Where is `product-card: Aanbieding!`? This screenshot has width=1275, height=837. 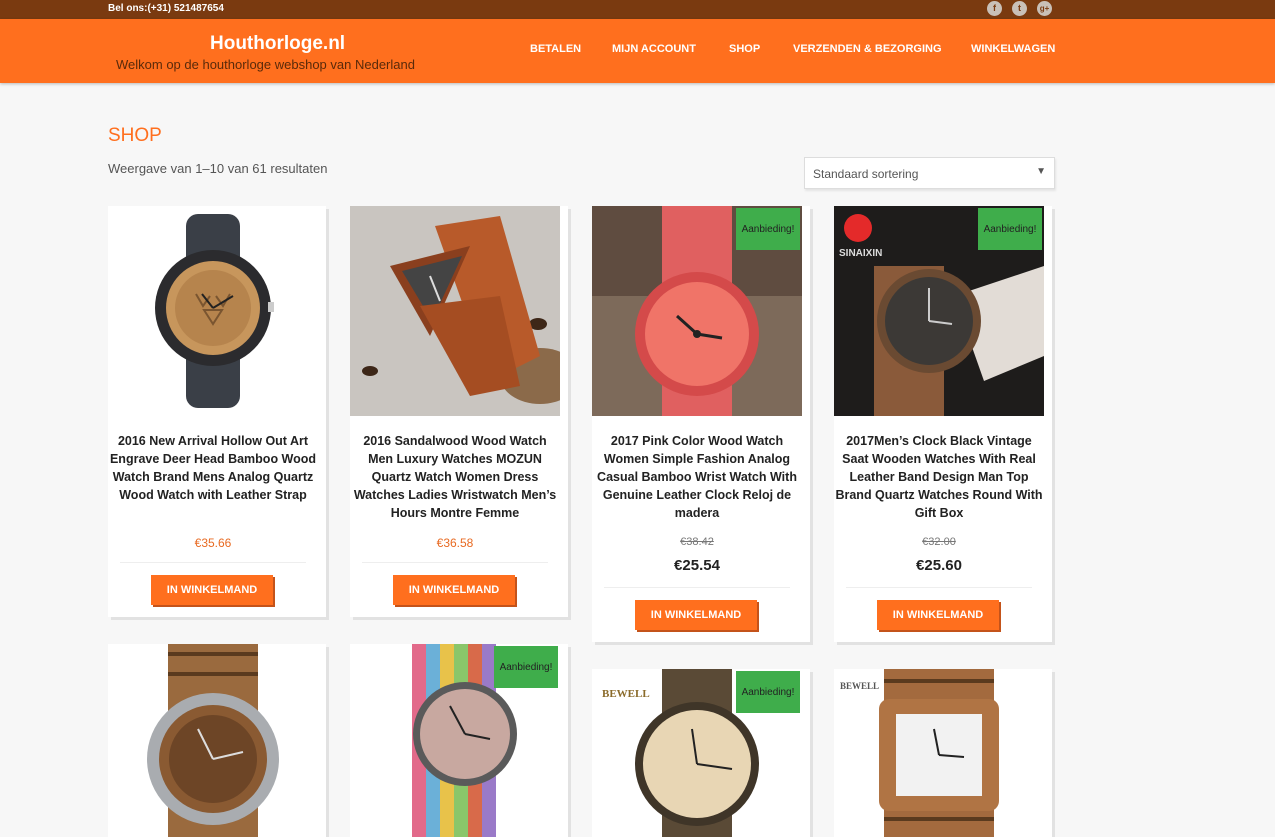 product-card: Aanbieding! is located at coordinates (459, 740).